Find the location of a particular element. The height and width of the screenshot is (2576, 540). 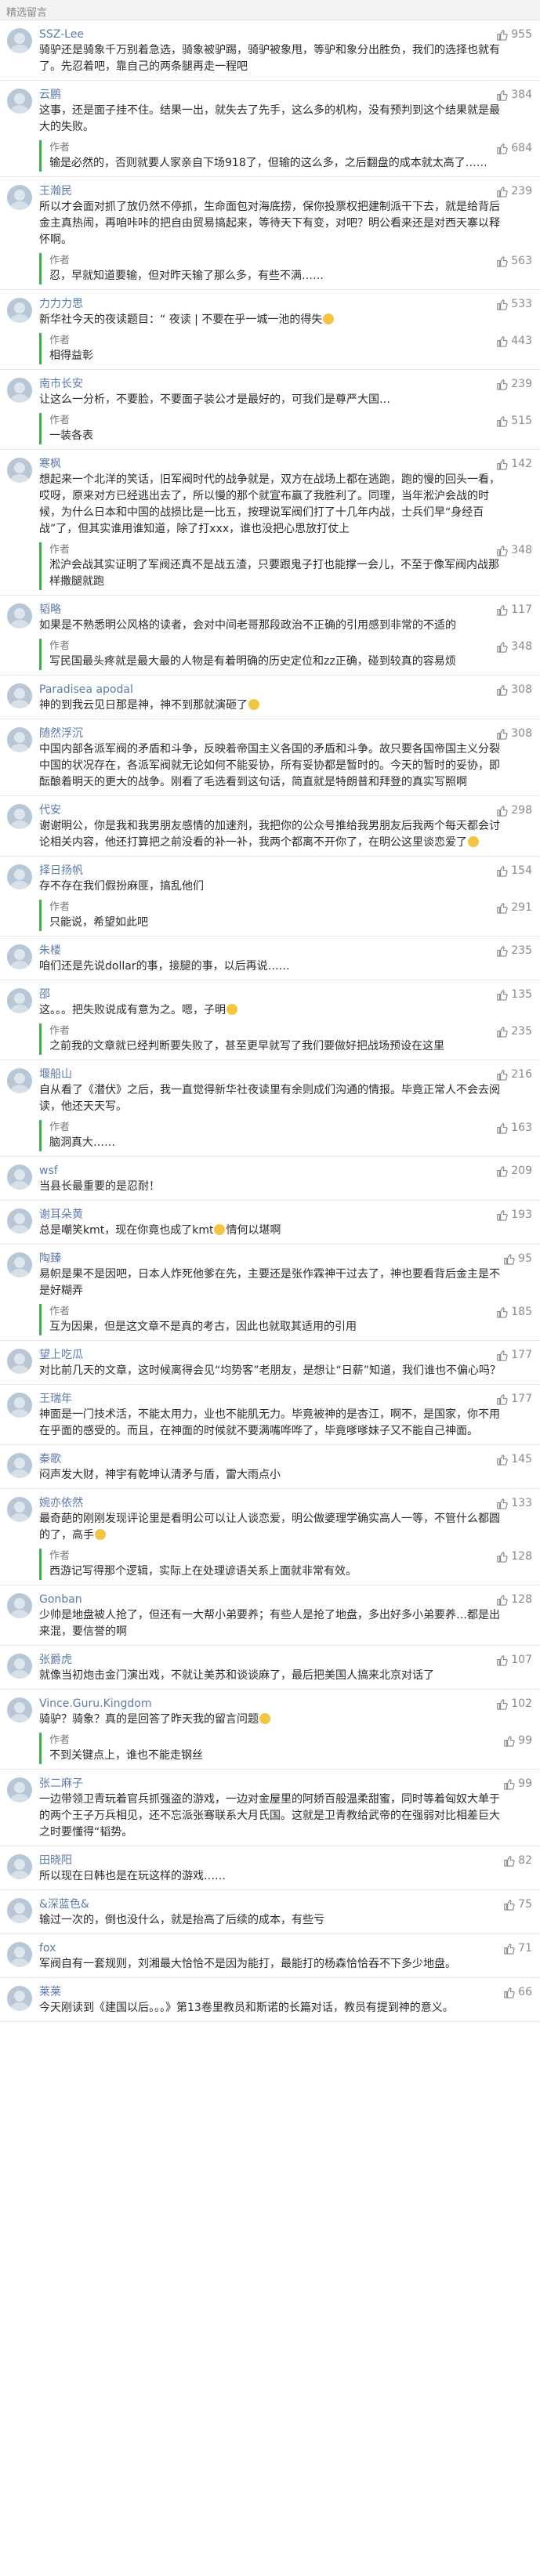

commenter-name: 随然浮沉 is located at coordinates (285, 733).